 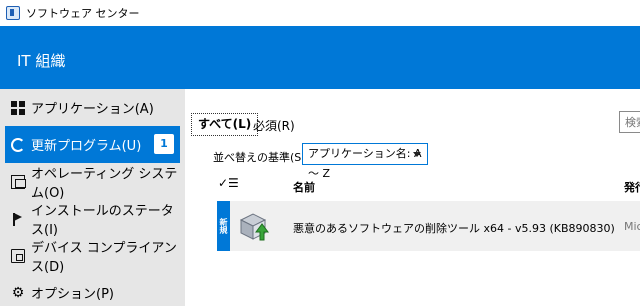 What do you see at coordinates (320, 13) in the screenshot?
I see `title-bar: ソフトウェア センター` at bounding box center [320, 13].